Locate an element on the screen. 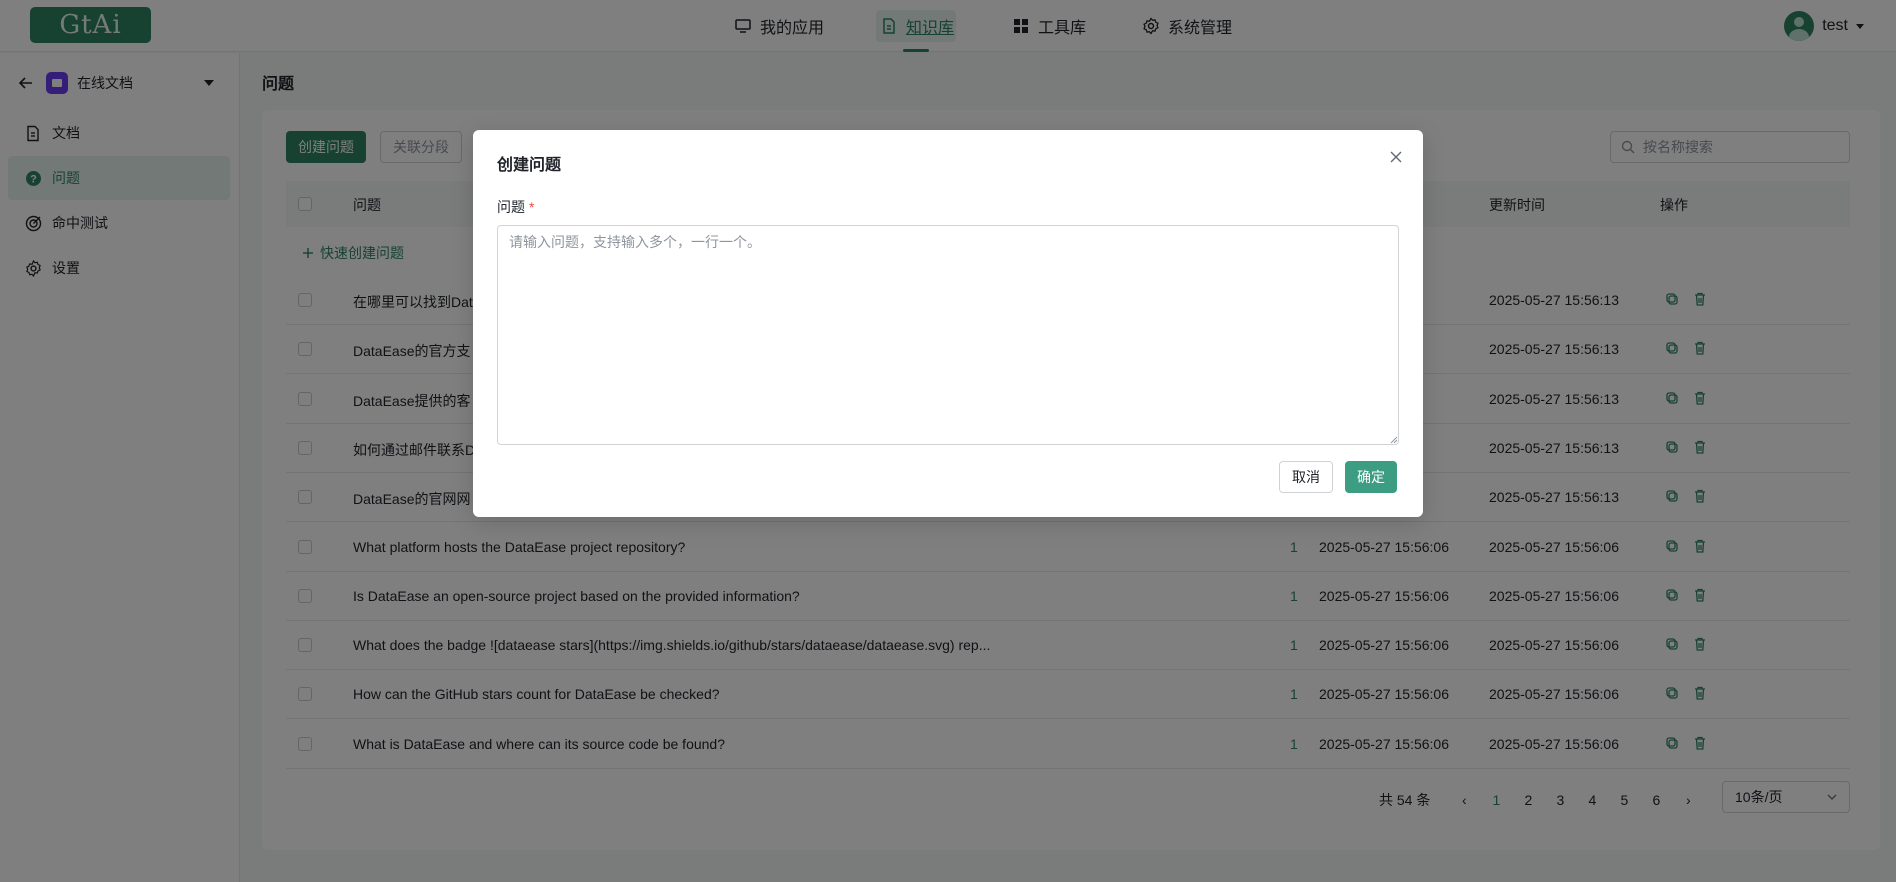 The height and width of the screenshot is (882, 1896). required-mark: * is located at coordinates (532, 207).